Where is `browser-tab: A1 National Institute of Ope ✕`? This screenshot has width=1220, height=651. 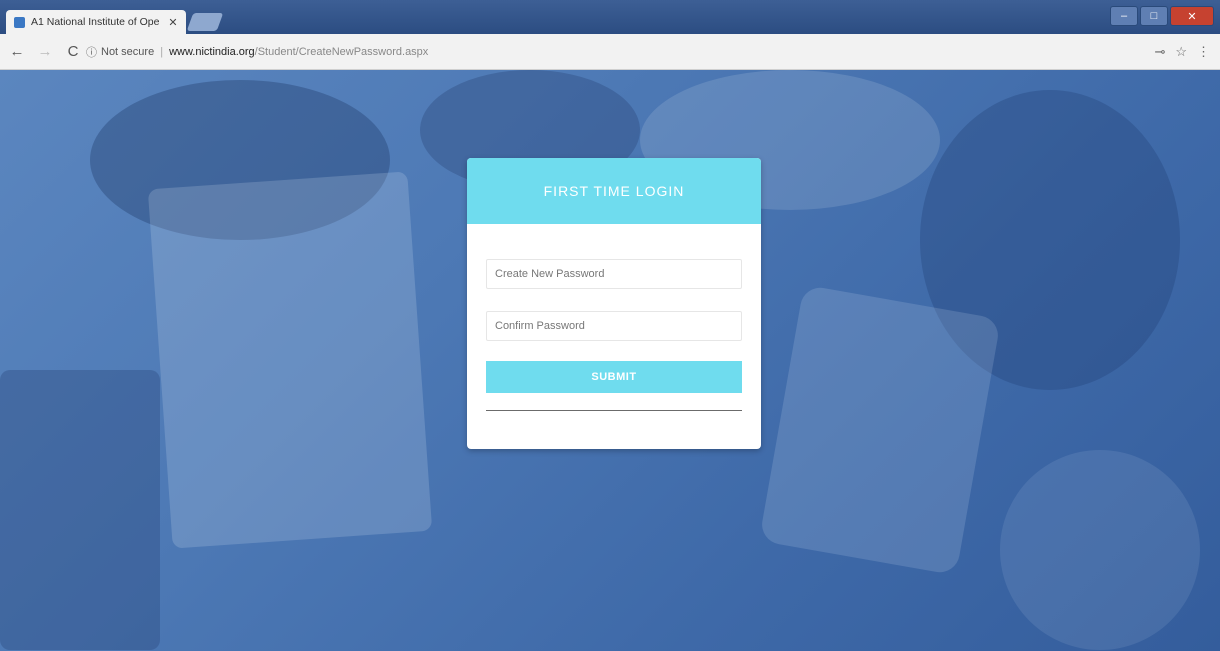
browser-tab: A1 National Institute of Ope ✕ is located at coordinates (96, 22).